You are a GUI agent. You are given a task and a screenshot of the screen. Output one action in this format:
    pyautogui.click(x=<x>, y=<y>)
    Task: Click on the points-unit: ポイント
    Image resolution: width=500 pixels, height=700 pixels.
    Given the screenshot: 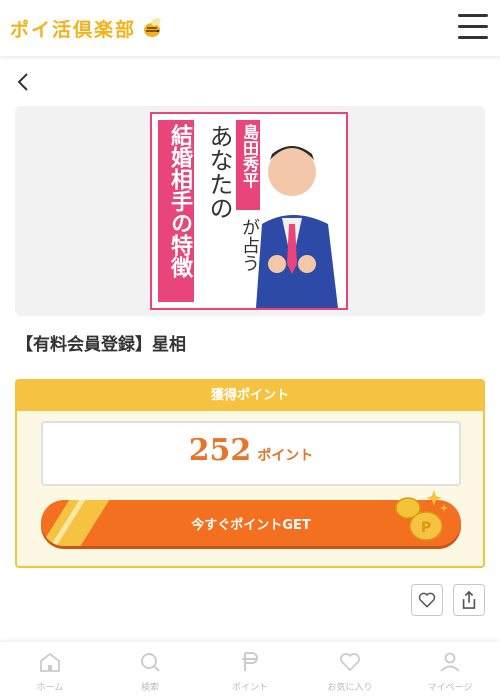 What is the action you would take?
    pyautogui.click(x=285, y=456)
    